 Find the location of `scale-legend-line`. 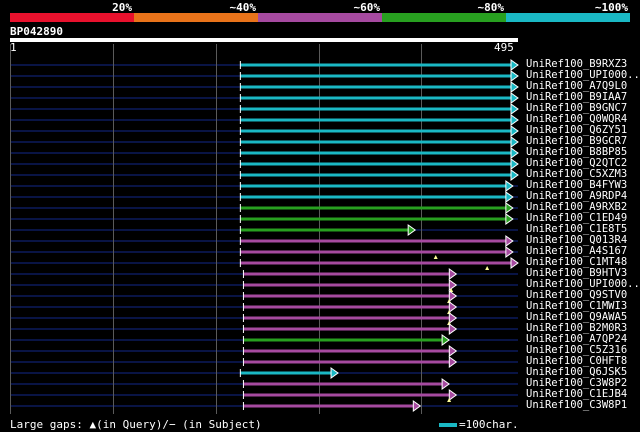

scale-legend-line is located at coordinates (448, 425).